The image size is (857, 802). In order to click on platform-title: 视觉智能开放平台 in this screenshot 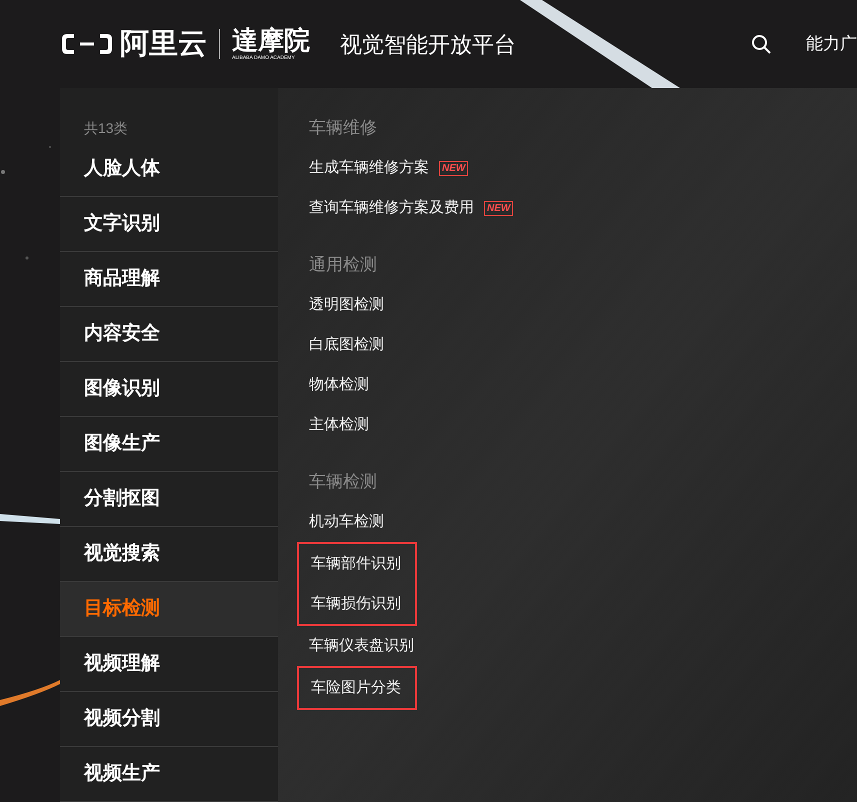, I will do `click(428, 44)`.